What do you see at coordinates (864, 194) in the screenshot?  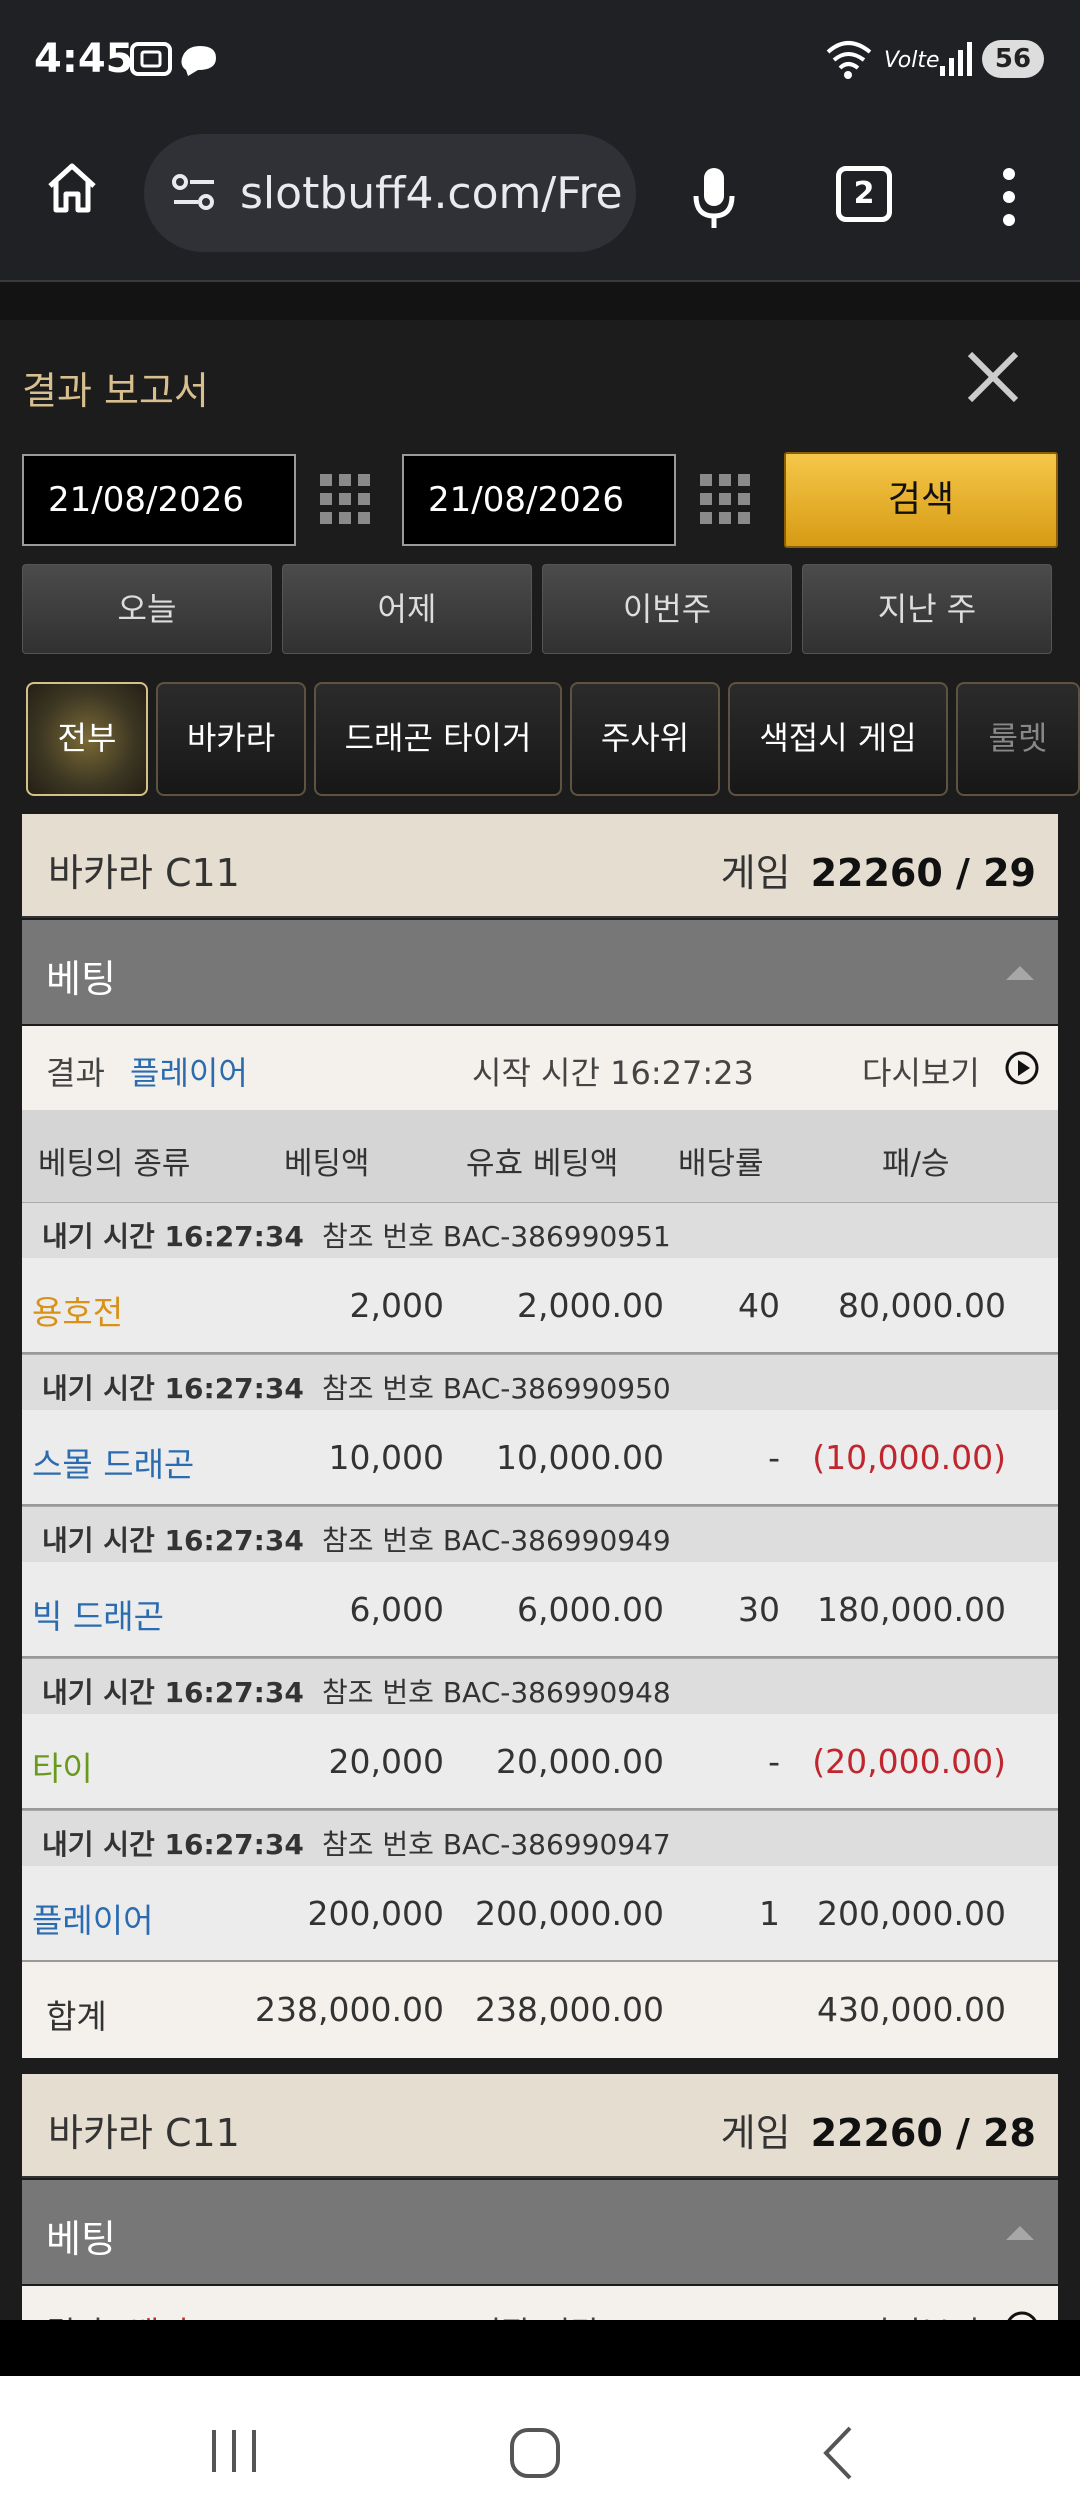 I see `tab-switcher-button: 2` at bounding box center [864, 194].